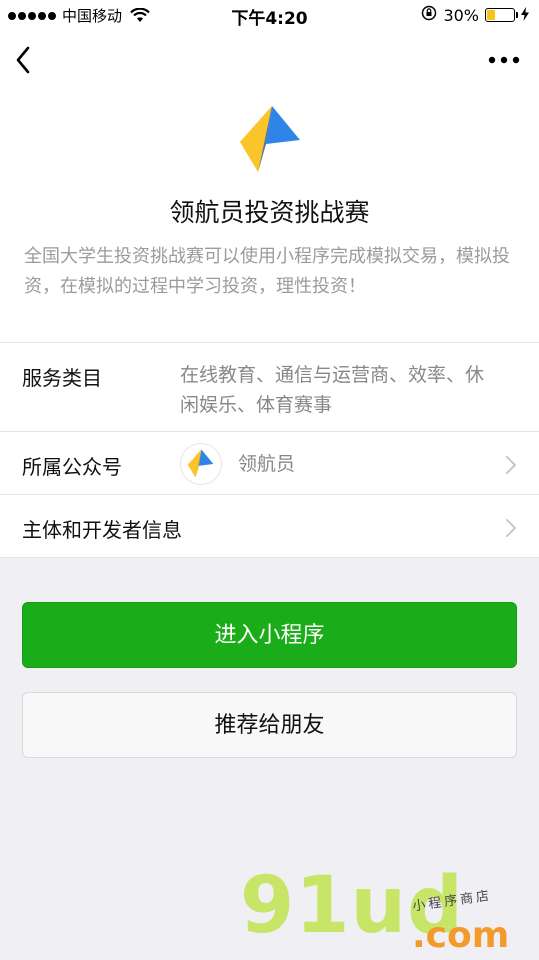  What do you see at coordinates (525, 15) in the screenshot?
I see `charging-icon` at bounding box center [525, 15].